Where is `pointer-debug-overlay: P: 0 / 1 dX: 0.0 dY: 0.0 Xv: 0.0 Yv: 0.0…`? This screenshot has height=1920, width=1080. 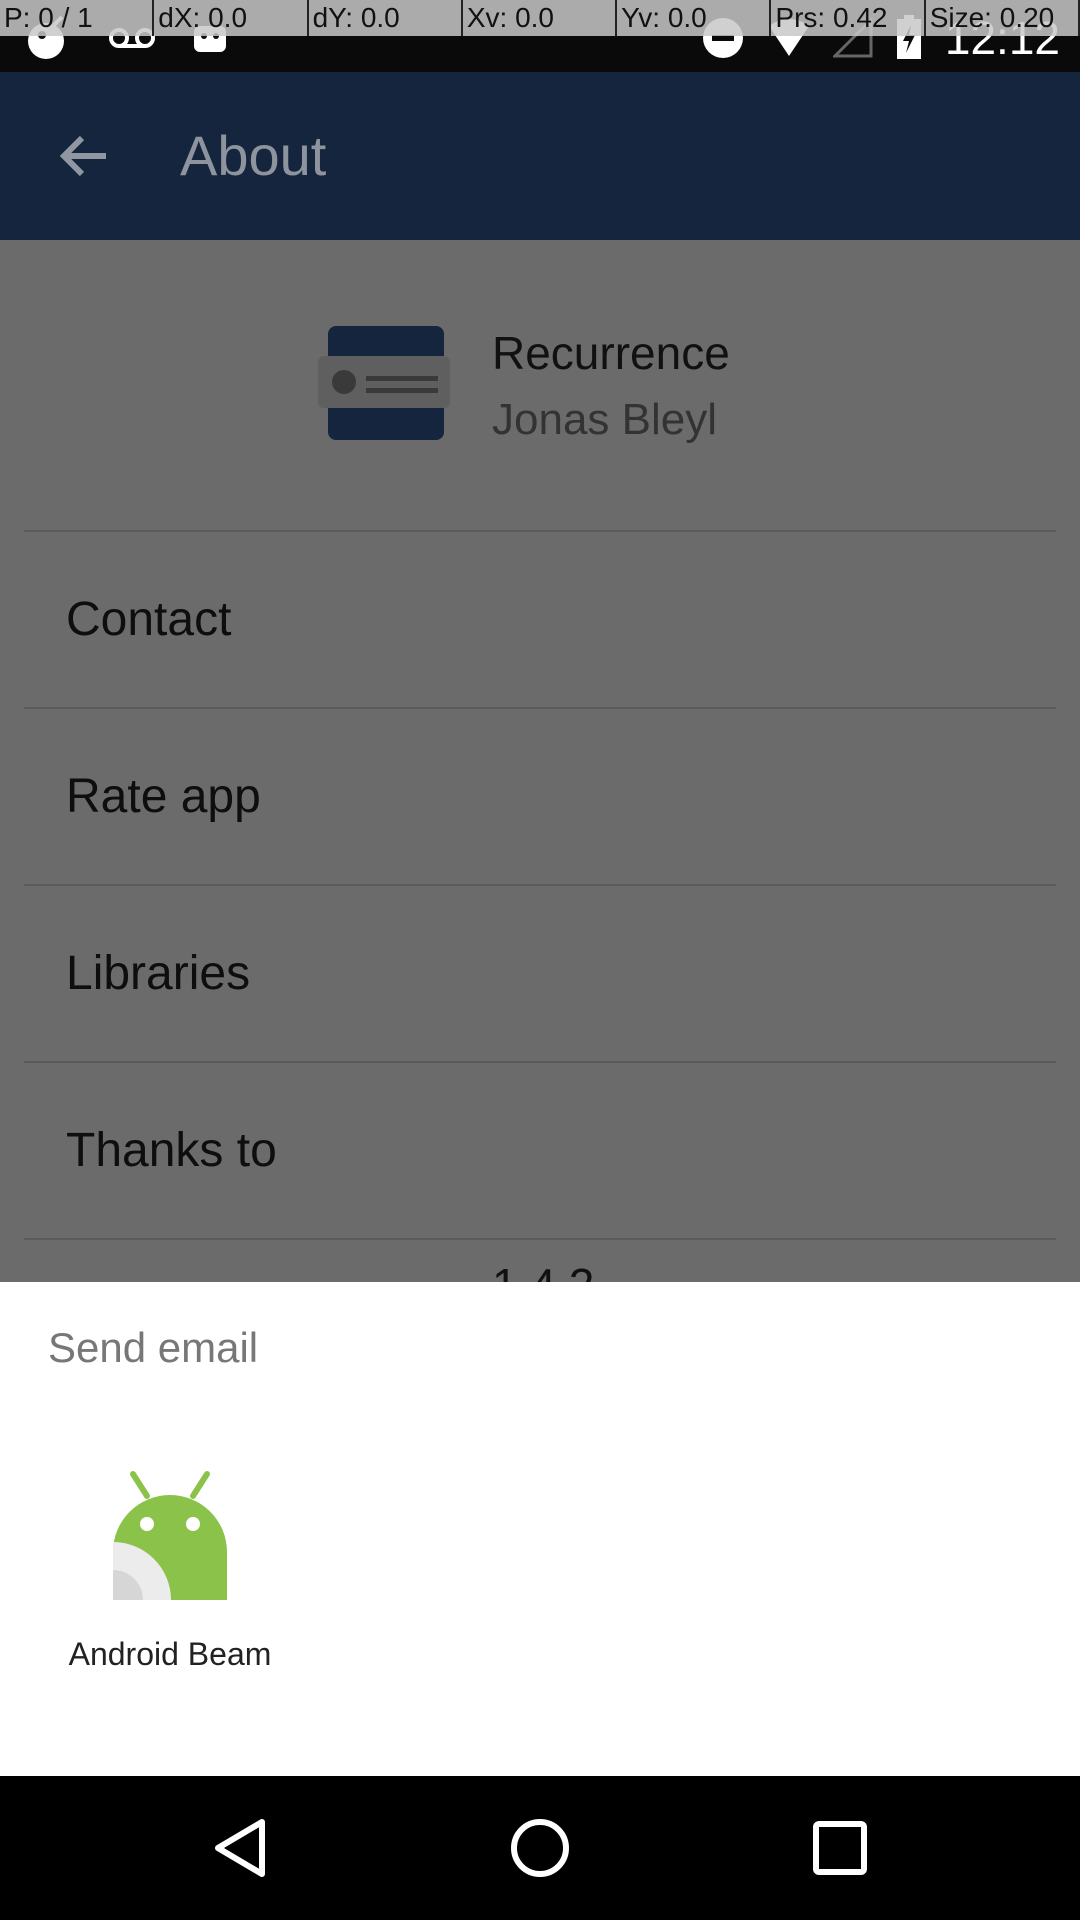
pointer-debug-overlay: P: 0 / 1 dX: 0.0 dY: 0.0 Xv: 0.0 Yv: 0.0… is located at coordinates (540, 18).